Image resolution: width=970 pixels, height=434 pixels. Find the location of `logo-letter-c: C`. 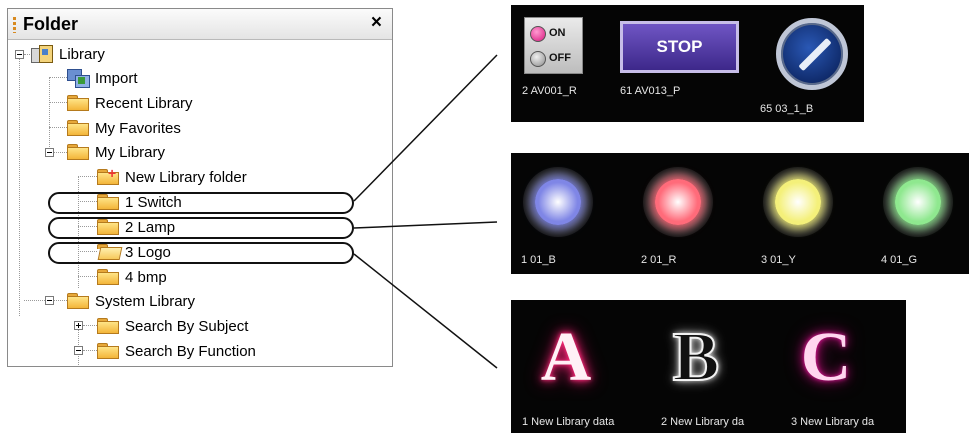

logo-letter-c: C is located at coordinates (826, 358).